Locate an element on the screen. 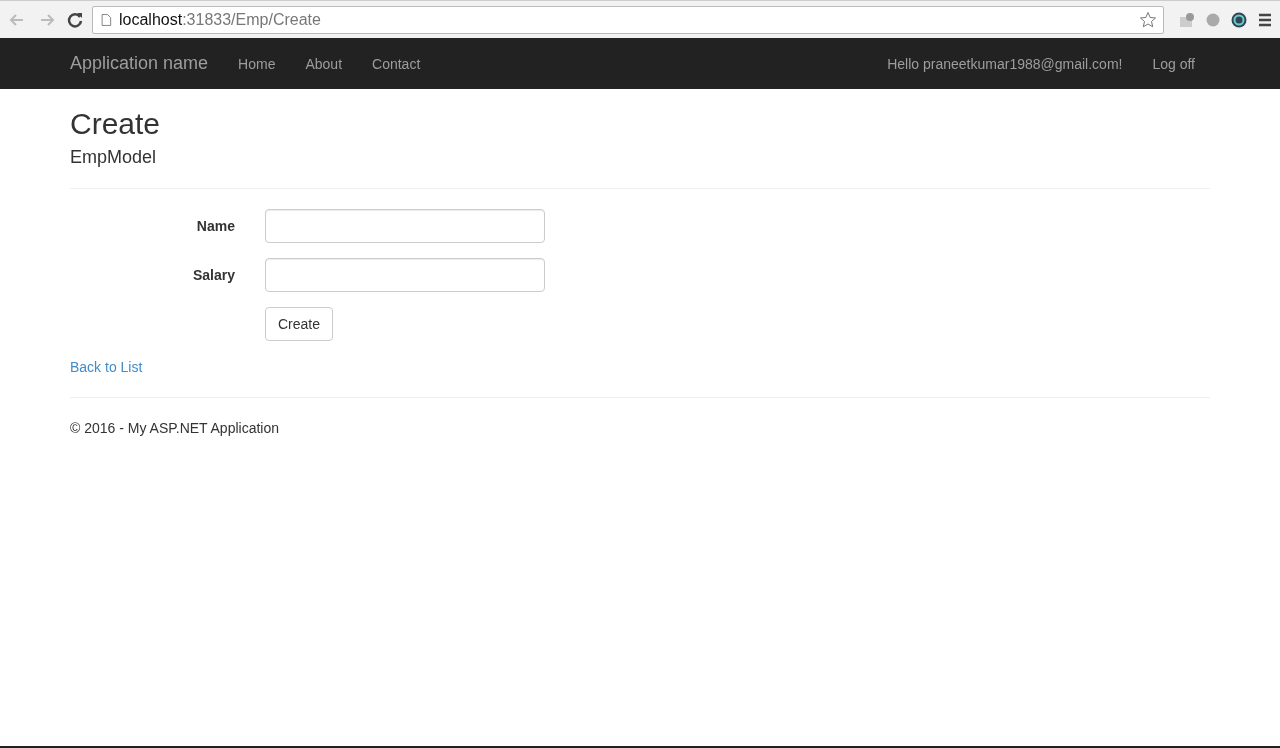  user-greeting-link: Hello praneetkumar1988@gmail.com! is located at coordinates (1005, 63).